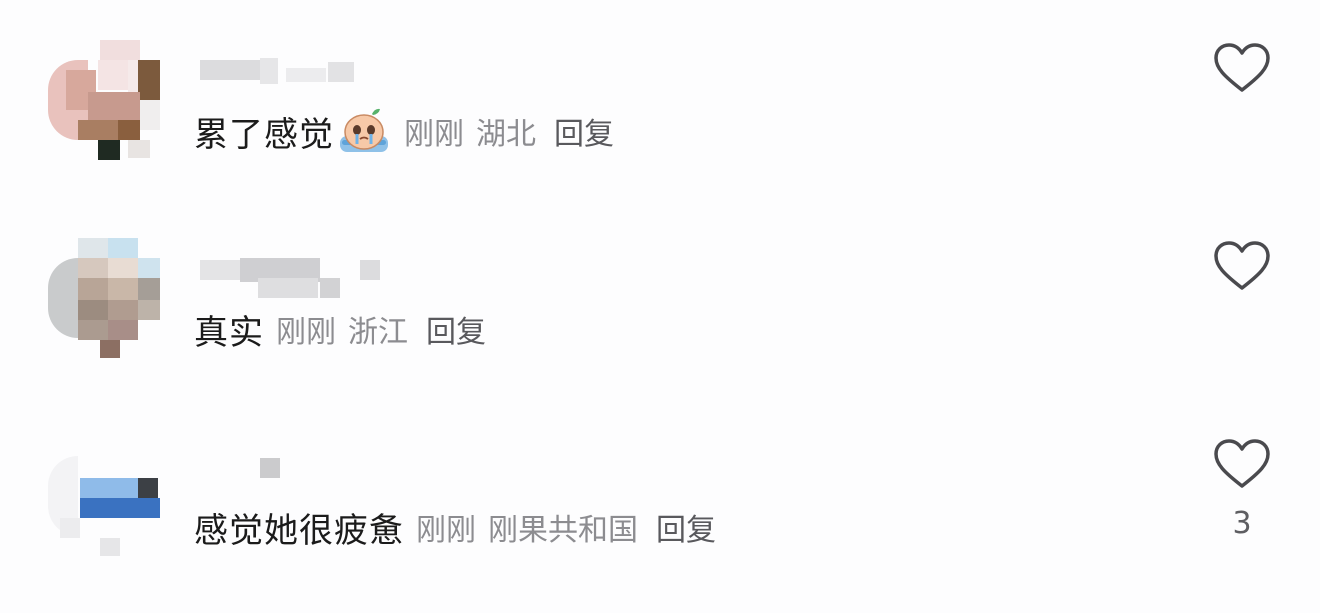  Describe the element at coordinates (264, 134) in the screenshot. I see `comment-text: 累了感觉` at that location.